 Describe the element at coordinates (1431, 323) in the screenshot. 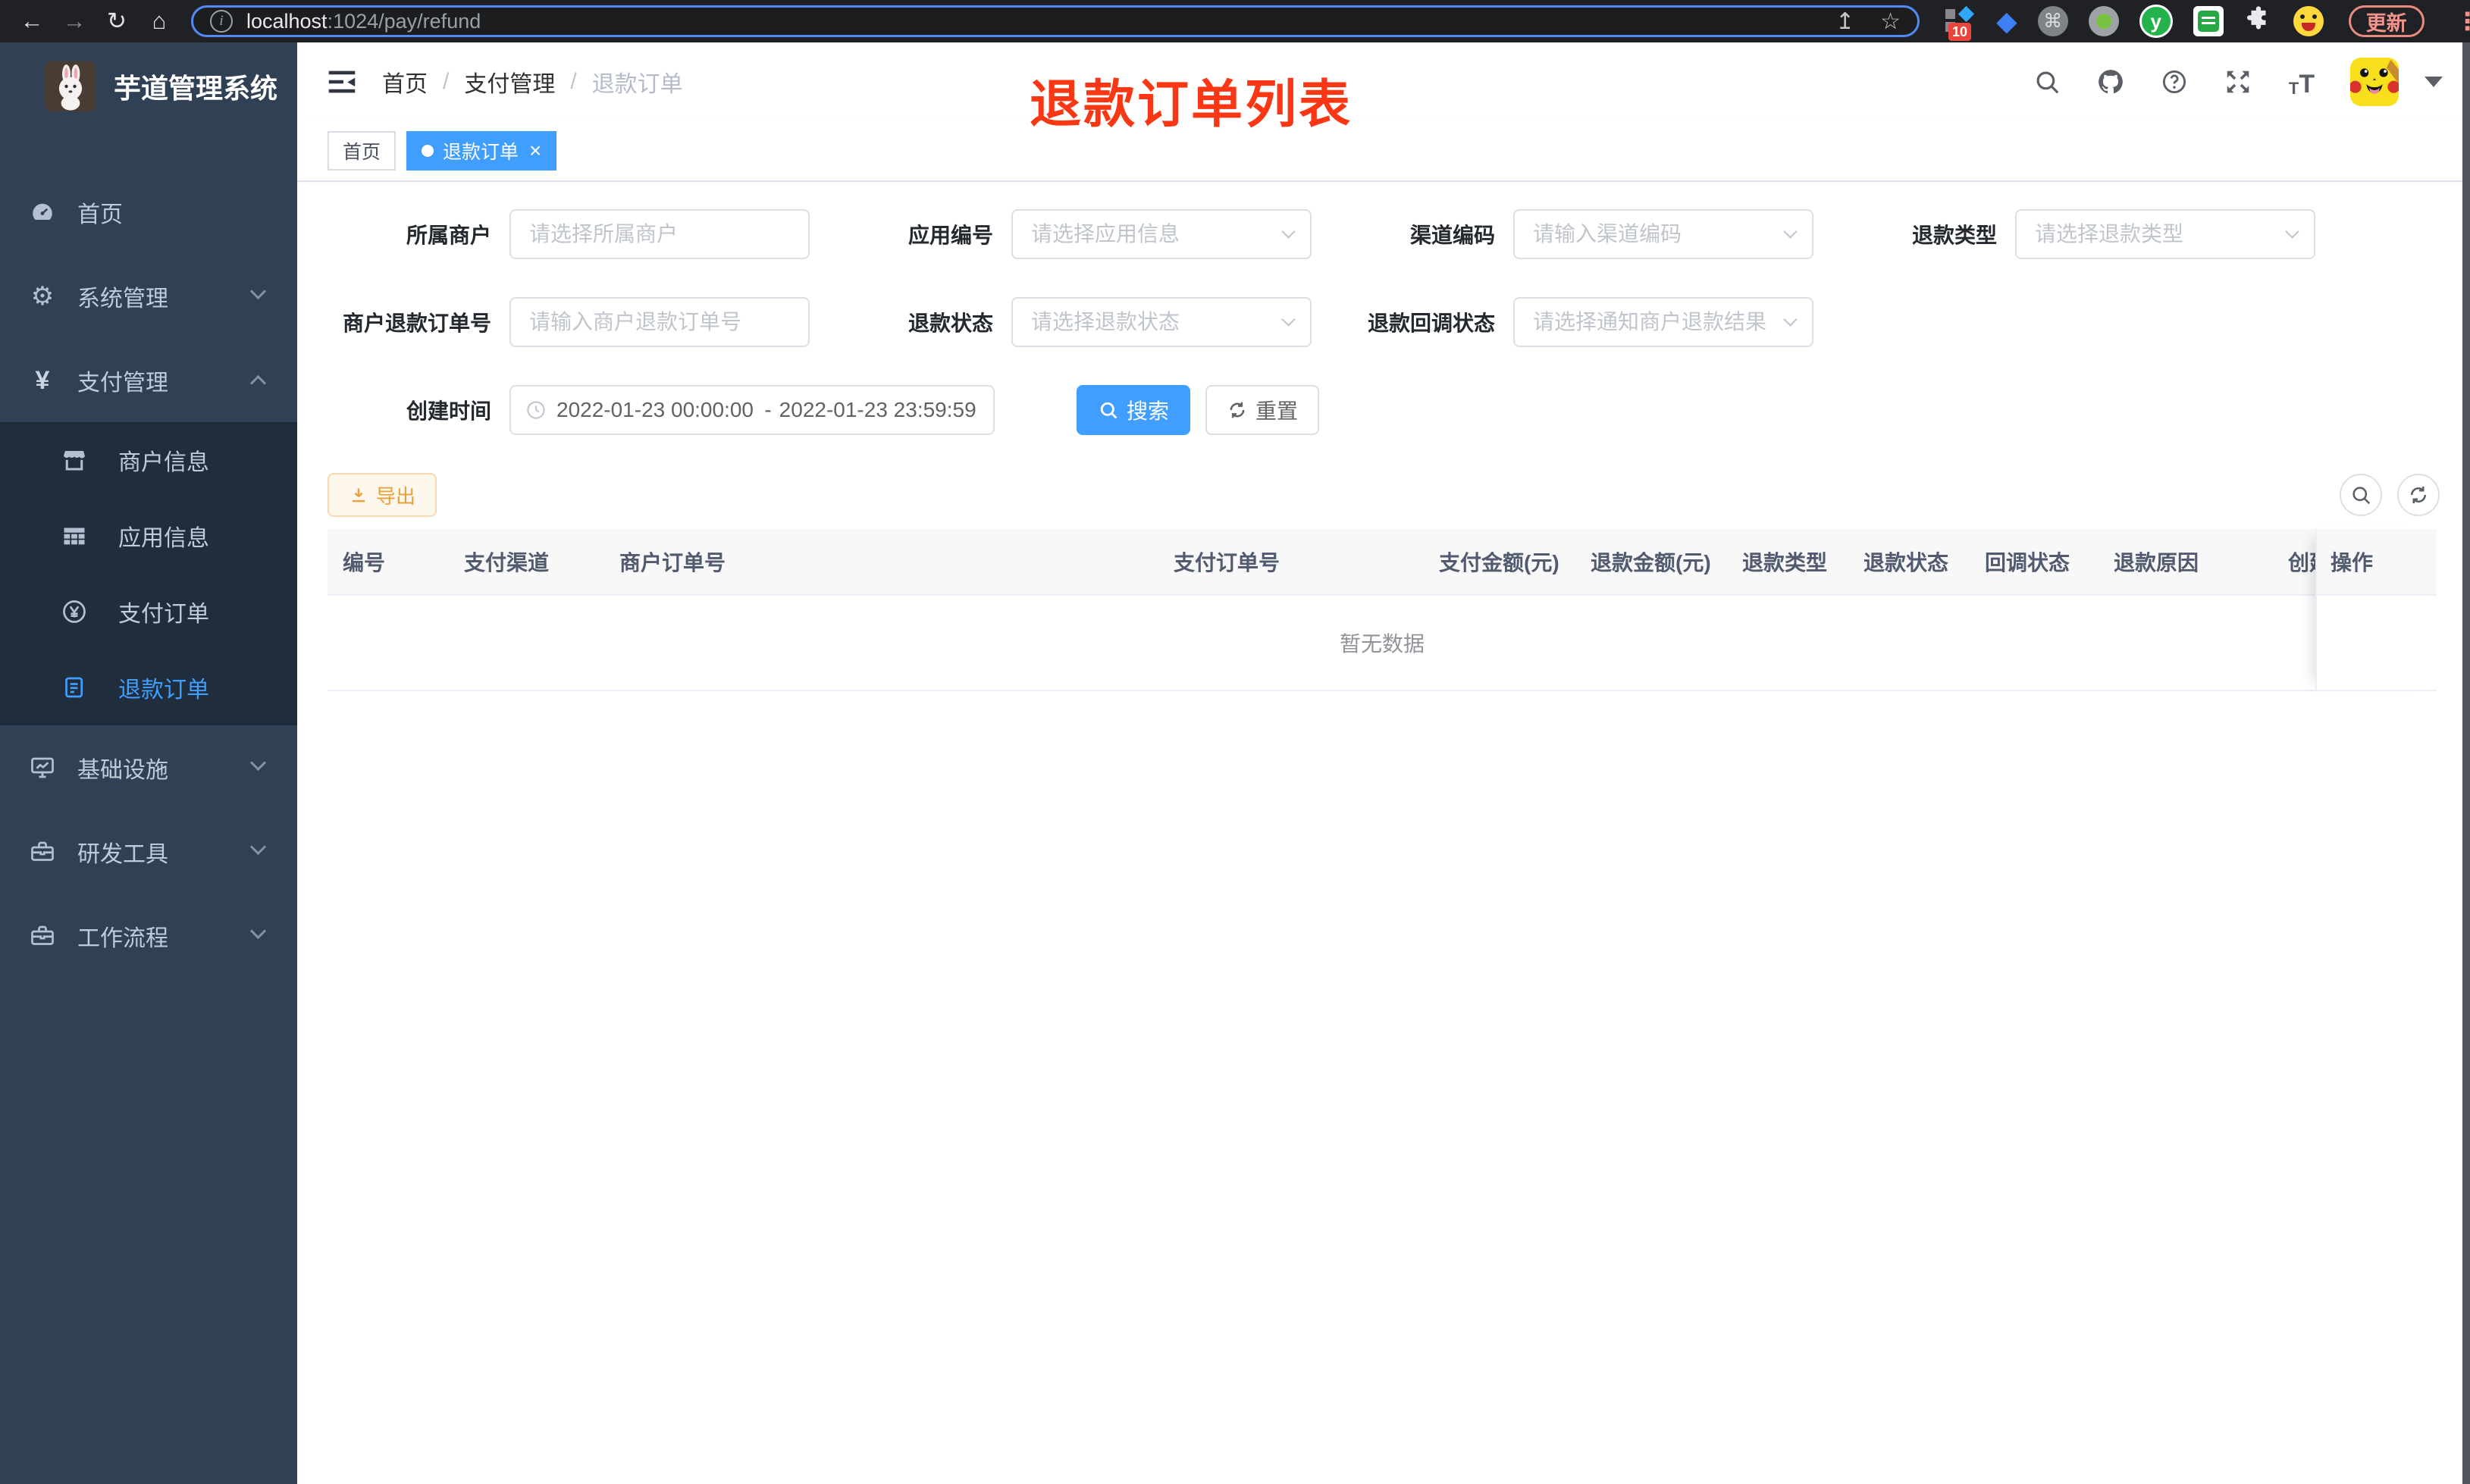

I see `field-label: 退款回调状态` at that location.